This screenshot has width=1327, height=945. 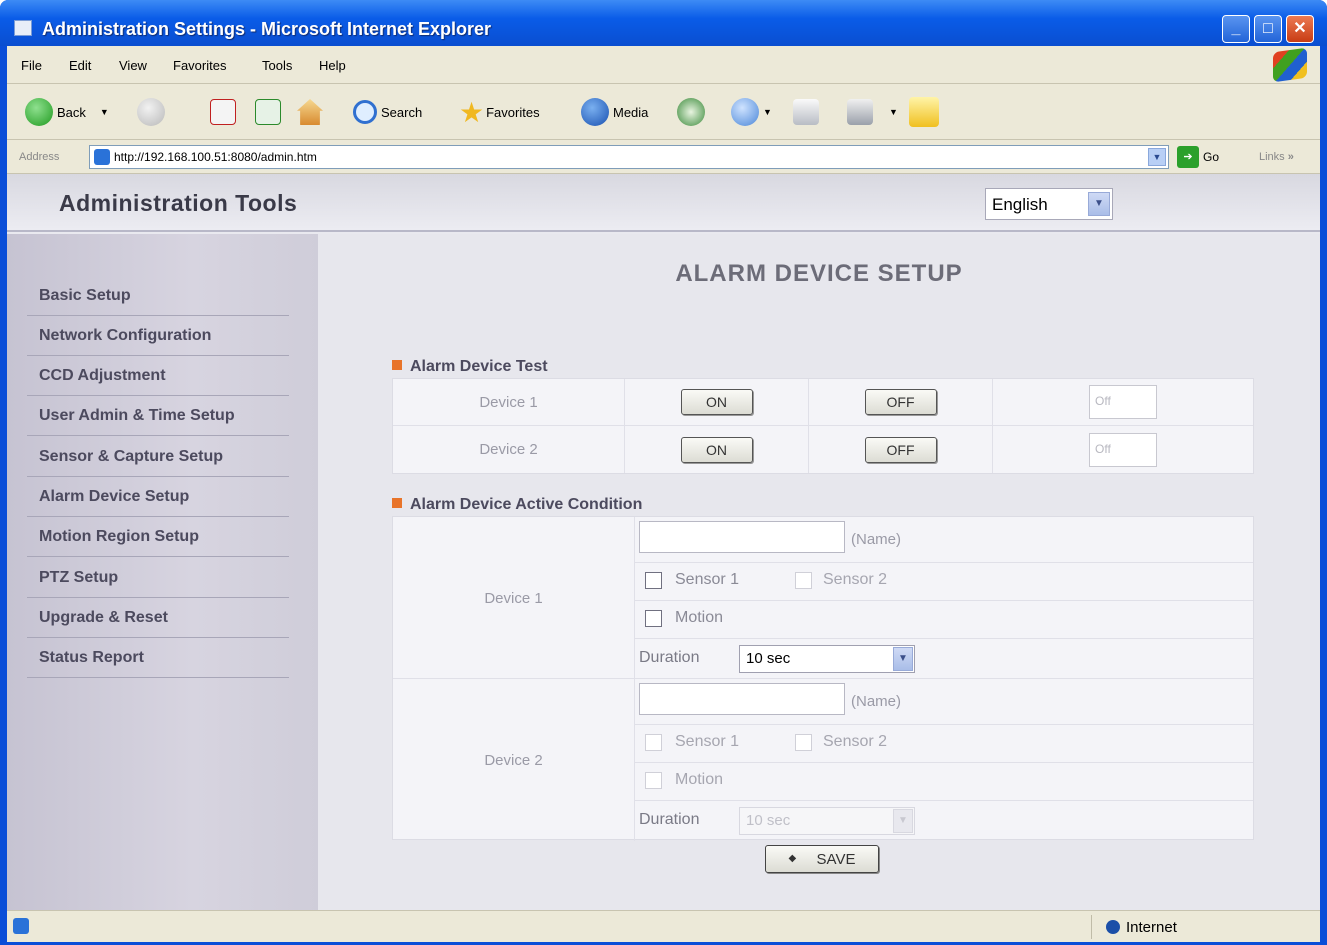 I want to click on device-1-sensor-2-checkbox, so click(x=803, y=580).